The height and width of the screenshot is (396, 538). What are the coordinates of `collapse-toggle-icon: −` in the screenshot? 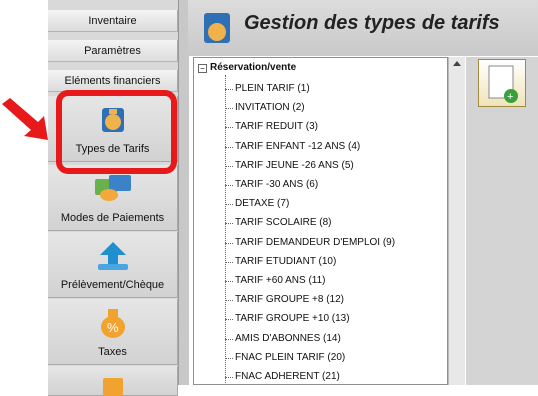 It's located at (202, 68).